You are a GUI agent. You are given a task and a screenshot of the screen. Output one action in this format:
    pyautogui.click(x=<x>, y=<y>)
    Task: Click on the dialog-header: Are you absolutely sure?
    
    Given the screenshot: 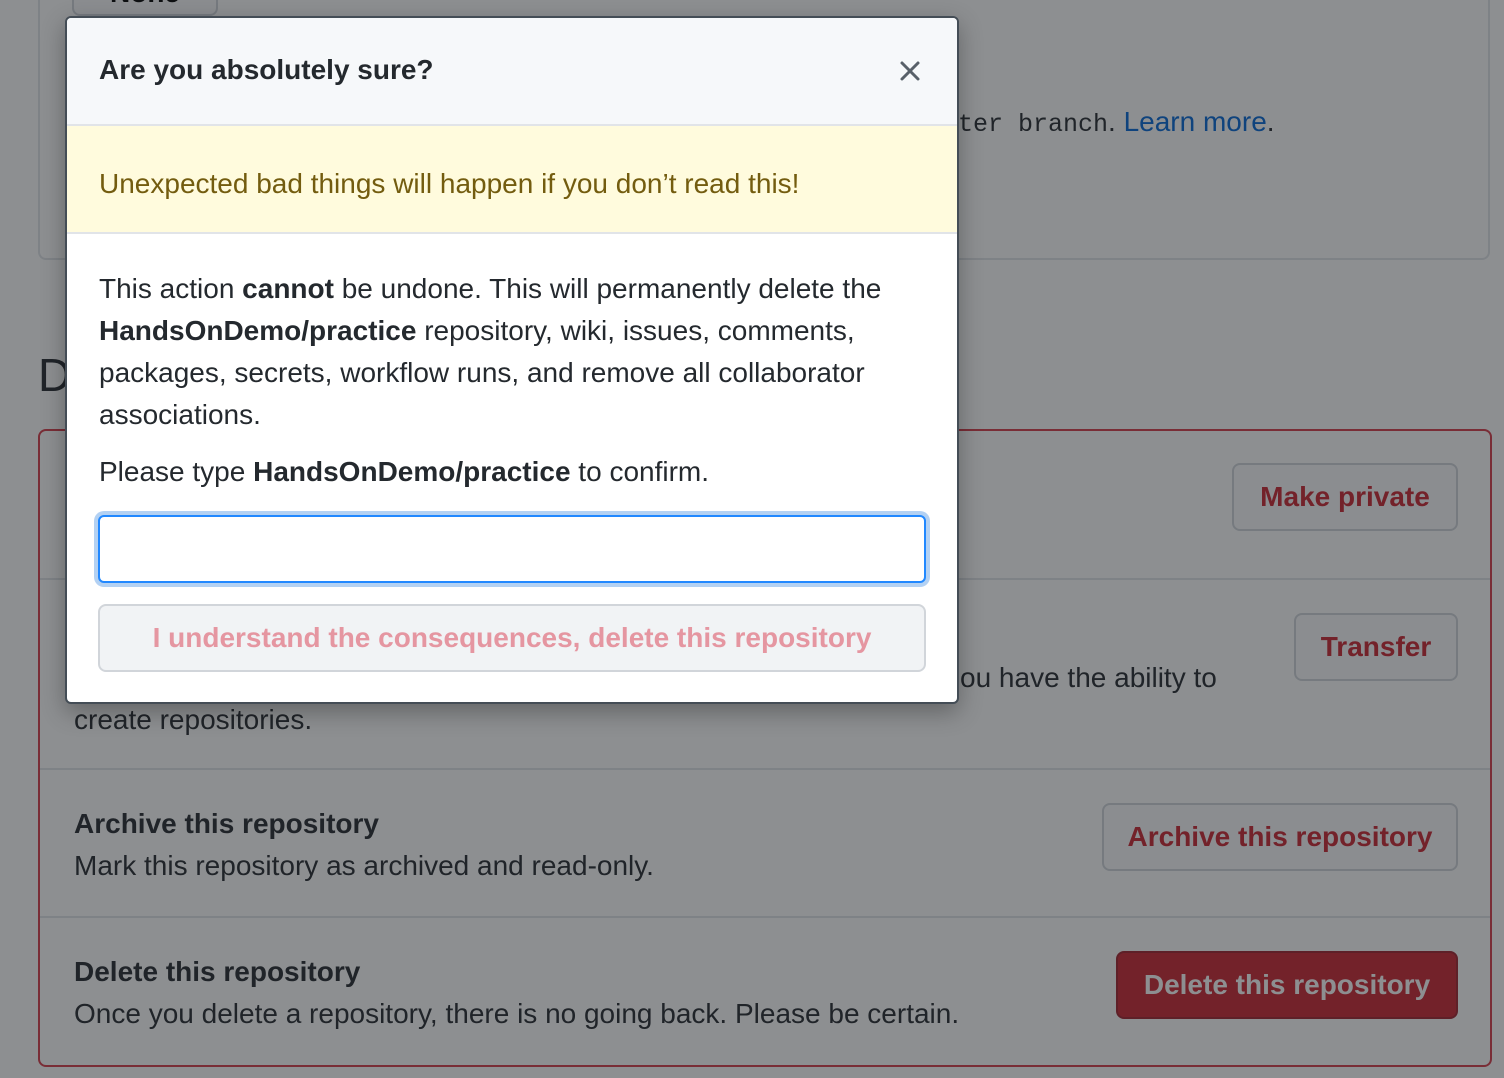 What is the action you would take?
    pyautogui.click(x=512, y=72)
    